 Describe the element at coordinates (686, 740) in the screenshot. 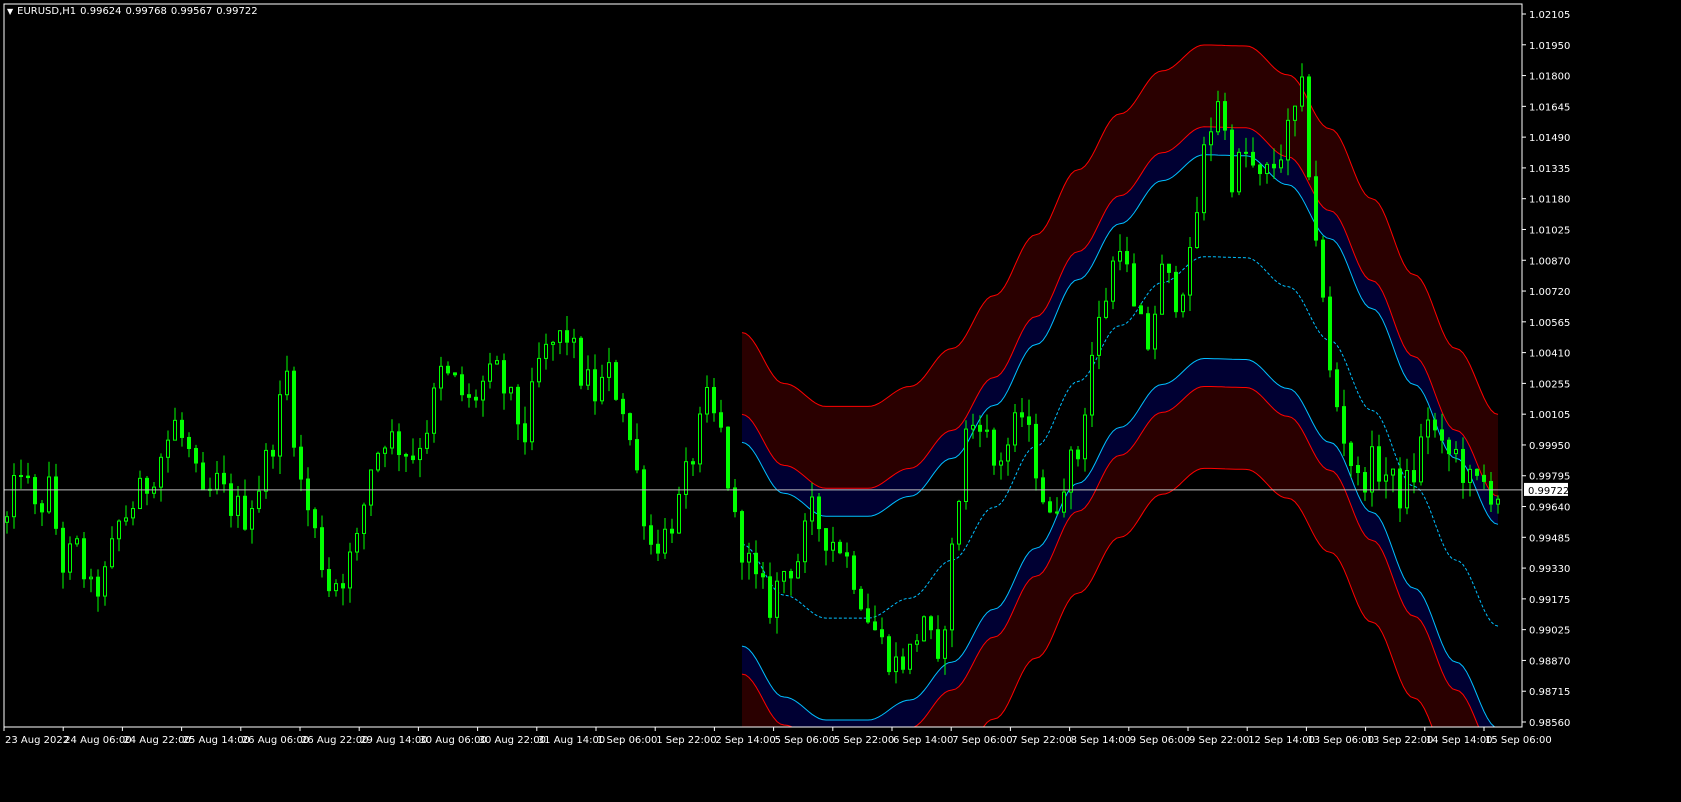

I see `x-tick-label: 1 Sep 22:00` at that location.